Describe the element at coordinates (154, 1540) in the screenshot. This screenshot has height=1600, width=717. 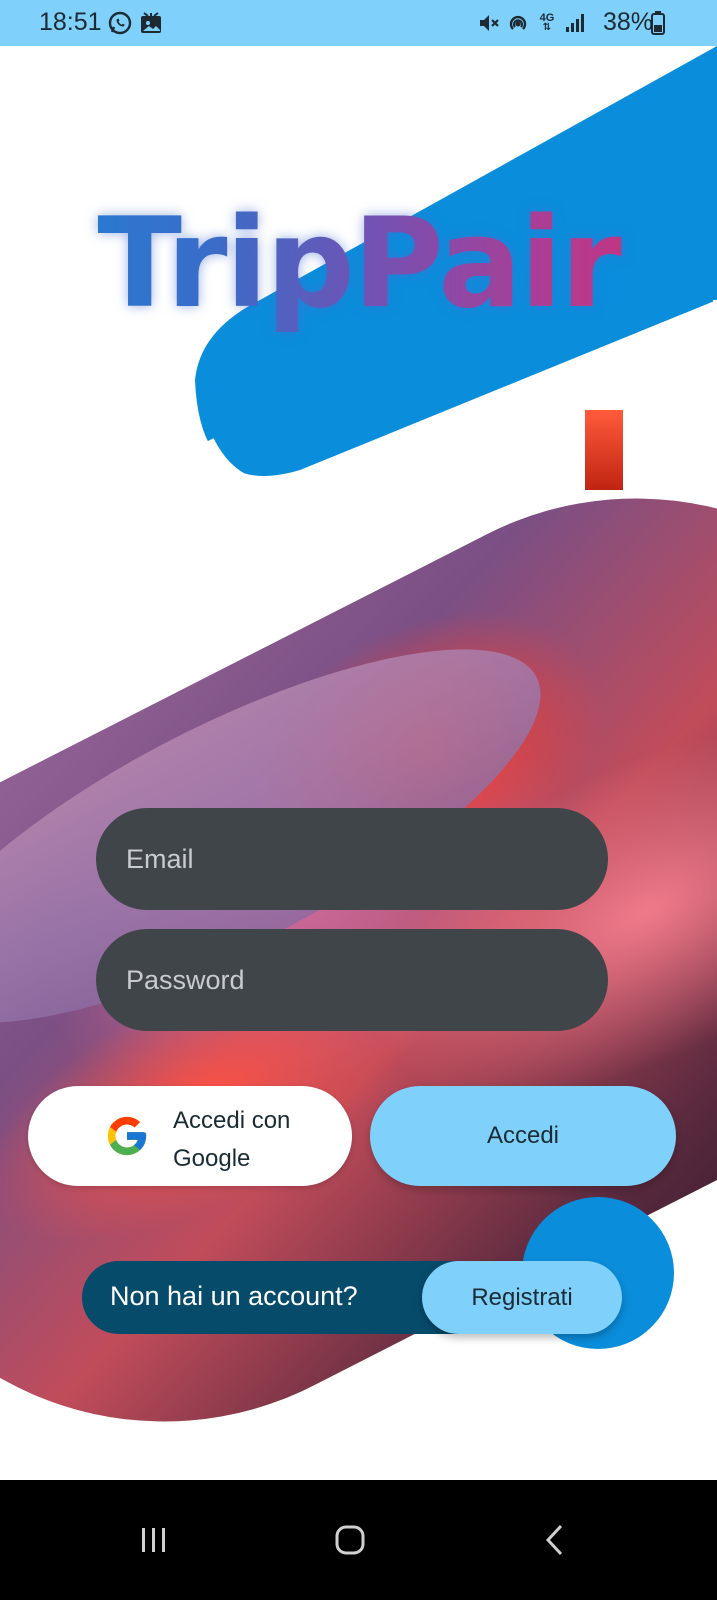
I see `recent-apps-icon` at that location.